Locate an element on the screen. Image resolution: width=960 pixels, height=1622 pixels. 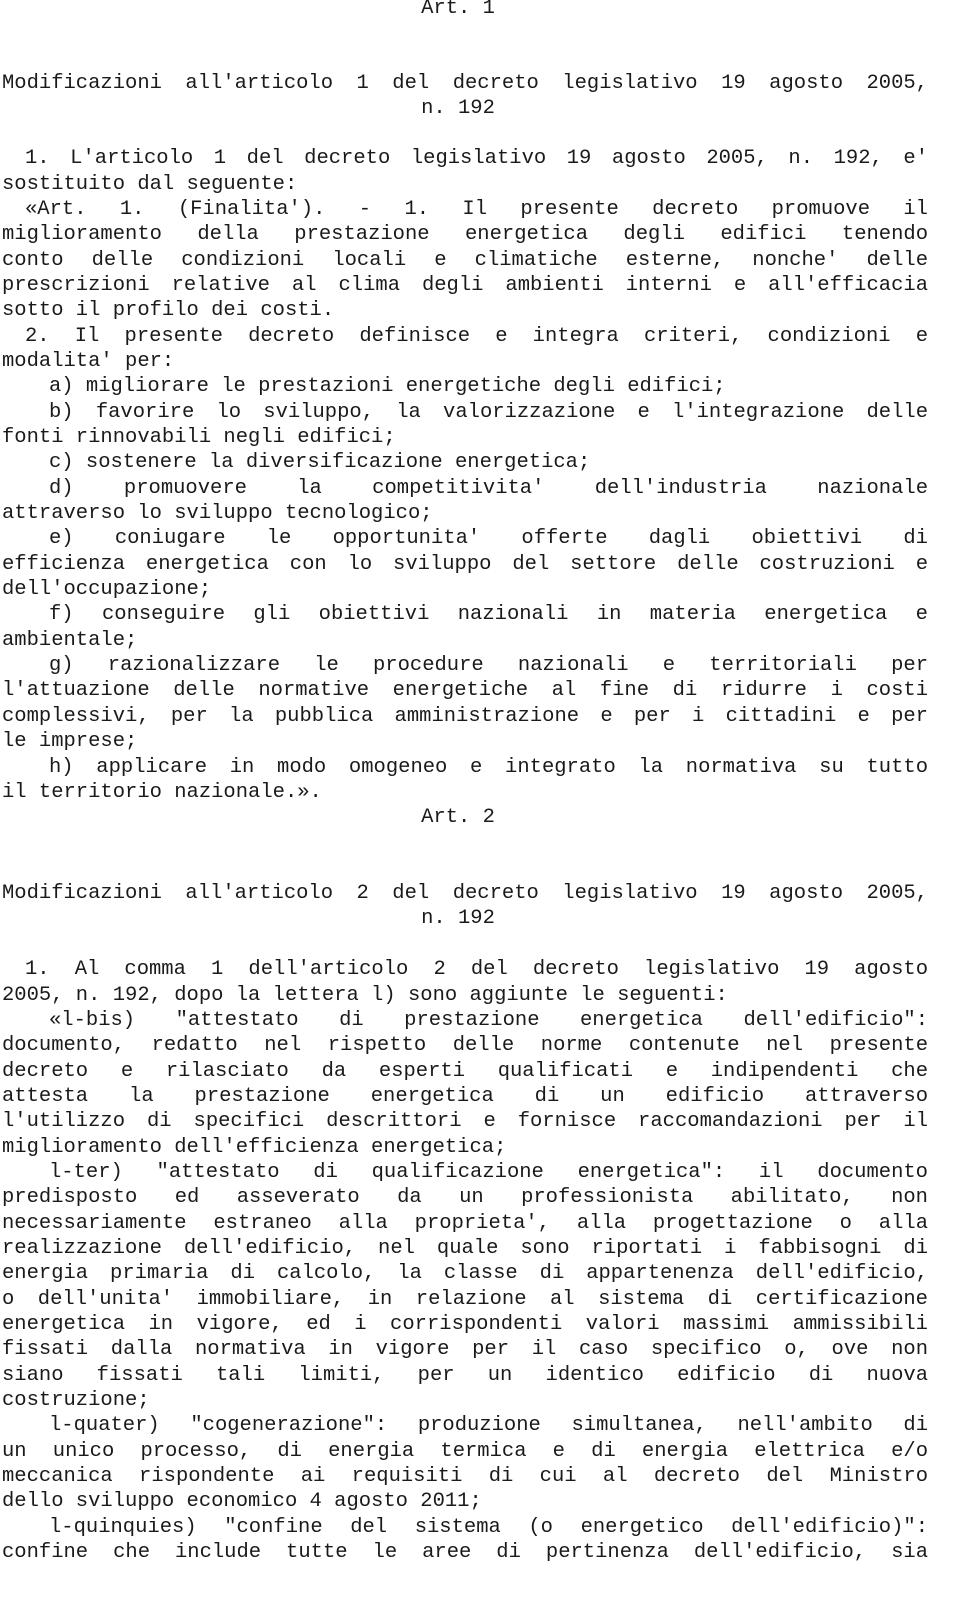
text-line: modalita' per: is located at coordinates (88, 361).